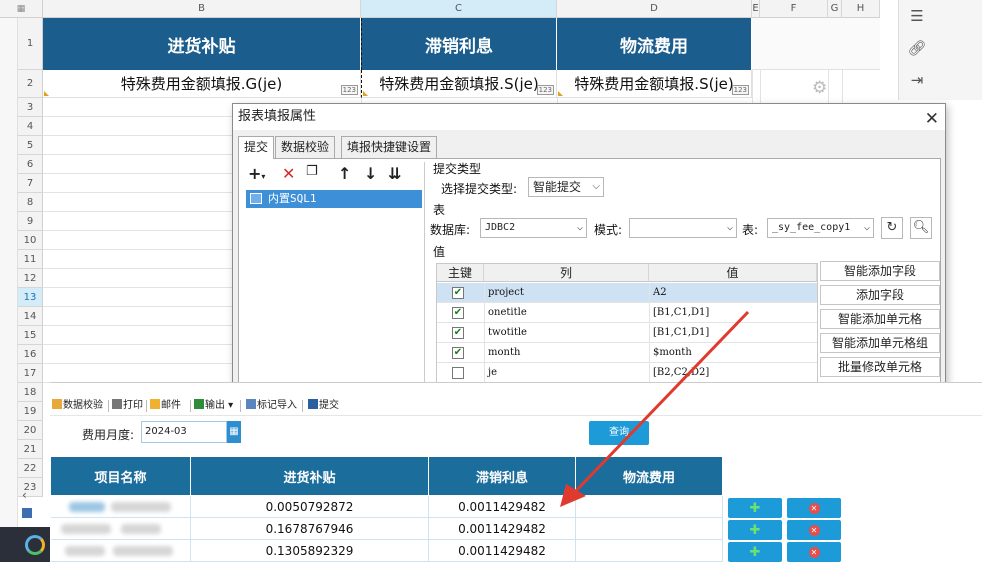 The height and width of the screenshot is (562, 982). I want to click on row-header: 2, so click(30, 84).